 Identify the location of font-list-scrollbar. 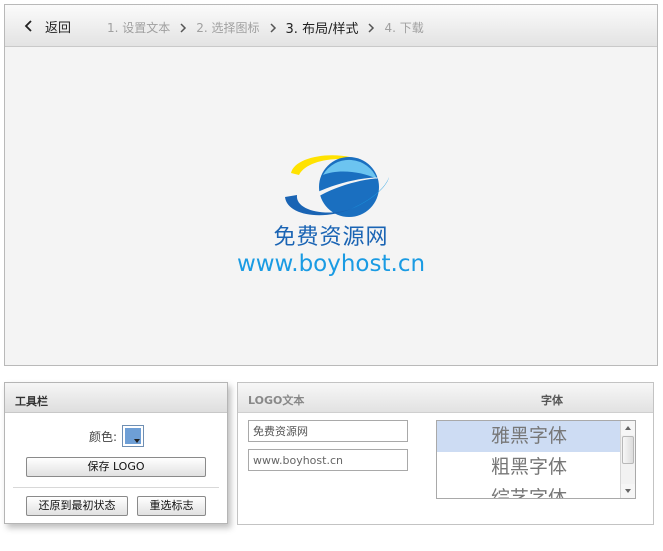
(627, 459).